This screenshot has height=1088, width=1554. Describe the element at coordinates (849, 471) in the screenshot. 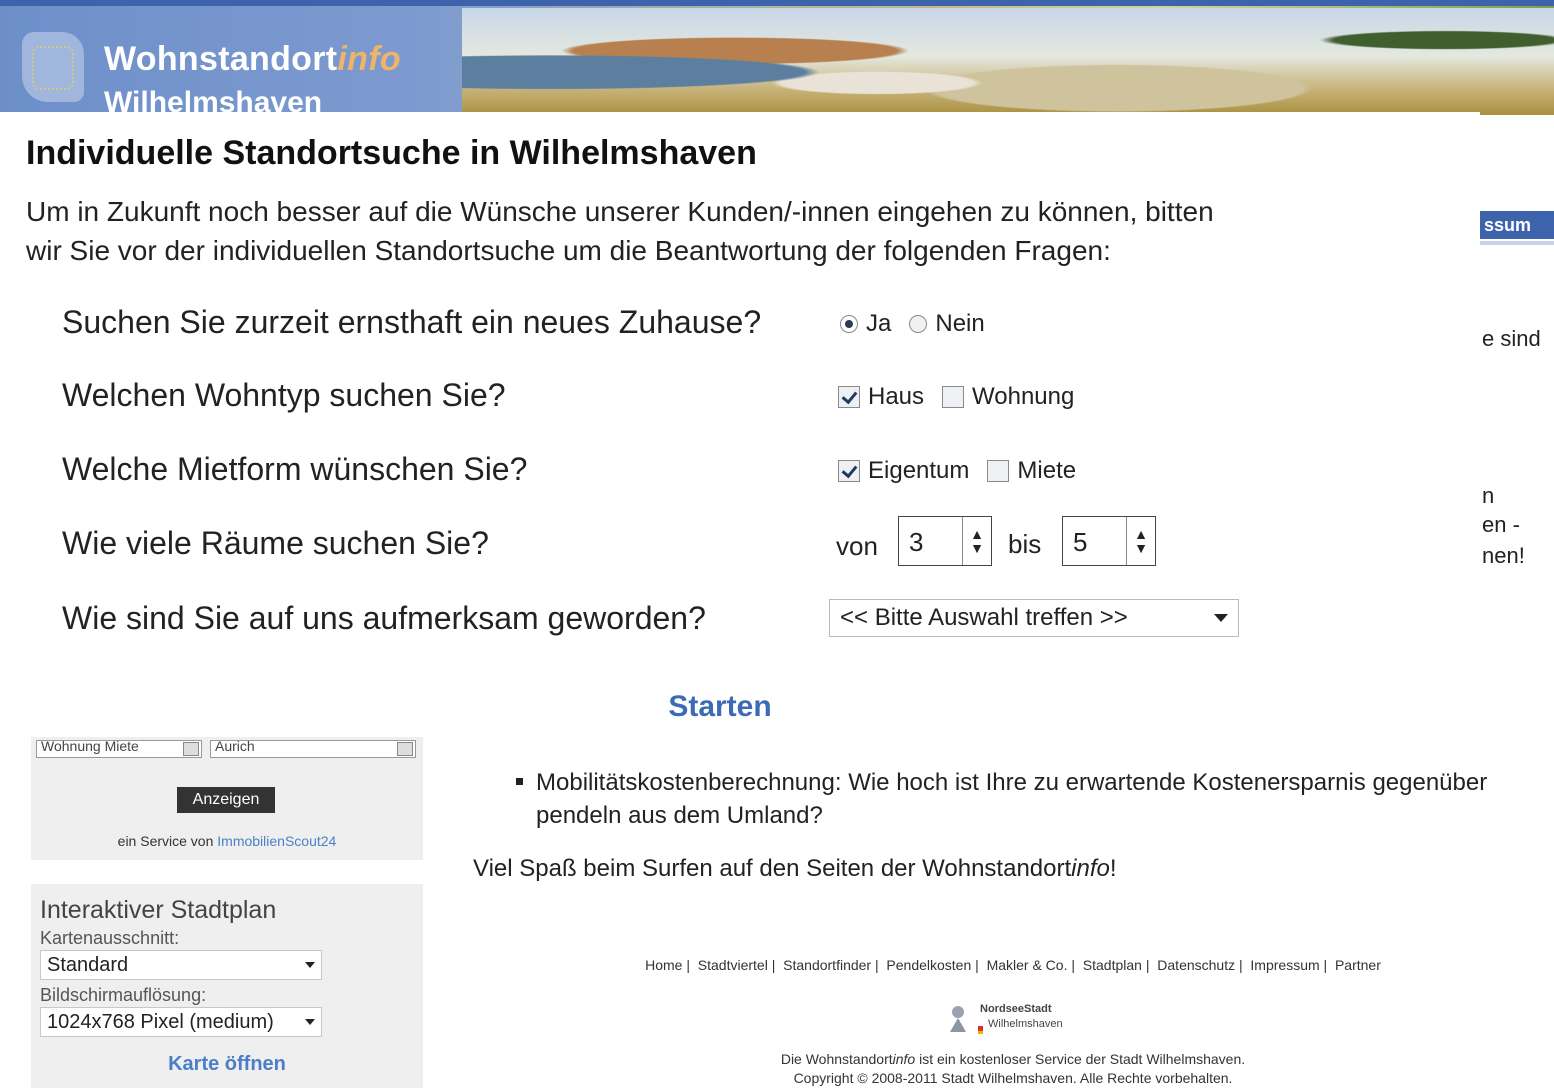

I see `checkbox-eigentum` at that location.